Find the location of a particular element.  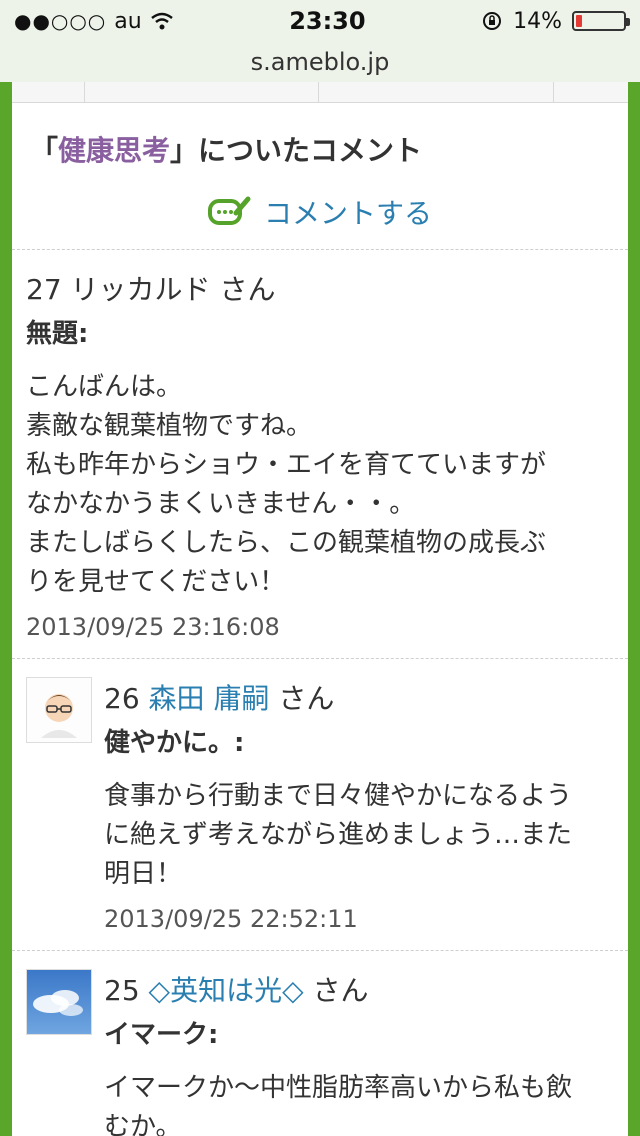

comment-head: 25 ◇英知は光◇ さん is located at coordinates (358, 991).